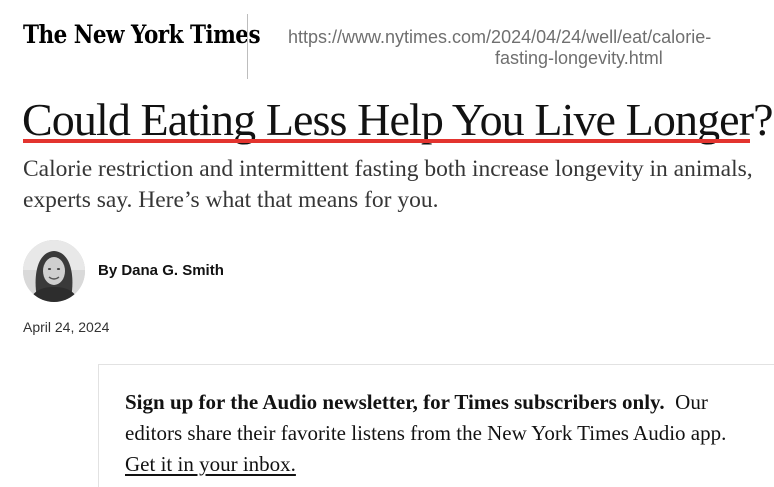  Describe the element at coordinates (142, 34) in the screenshot. I see `nyt-logo: The New York Times` at that location.